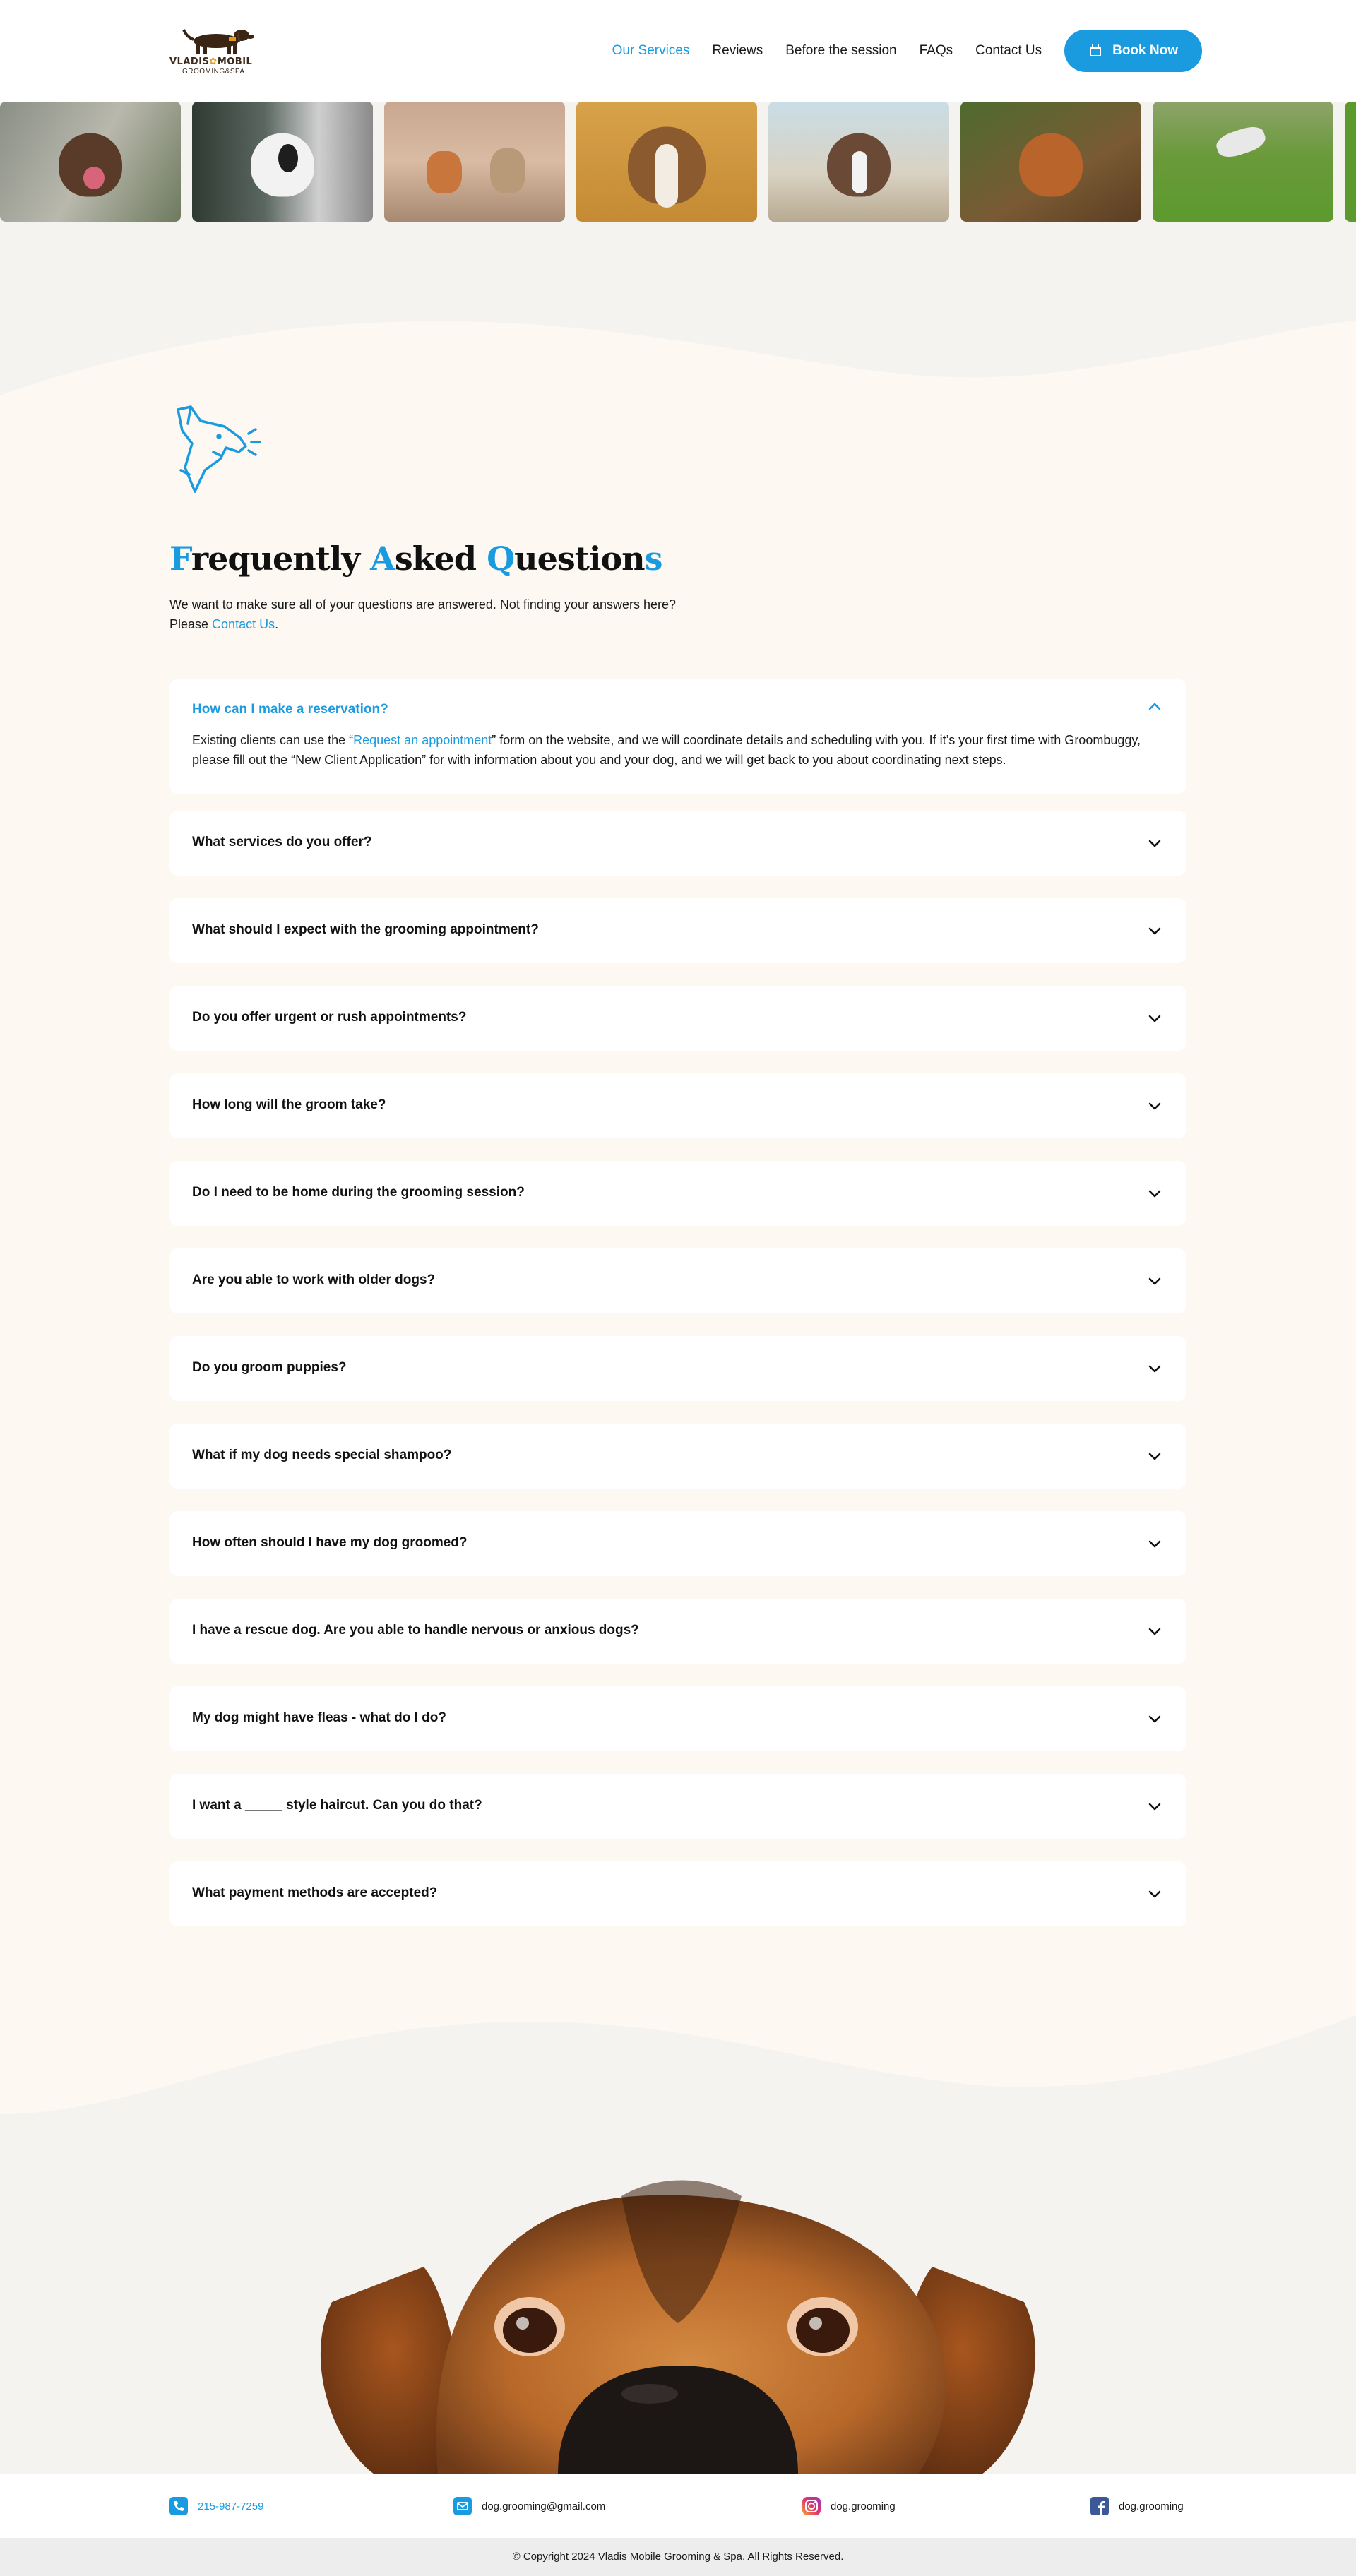 This screenshot has height=2576, width=1356. I want to click on faq-question: My dog might have fleas - what do I do?, so click(319, 1718).